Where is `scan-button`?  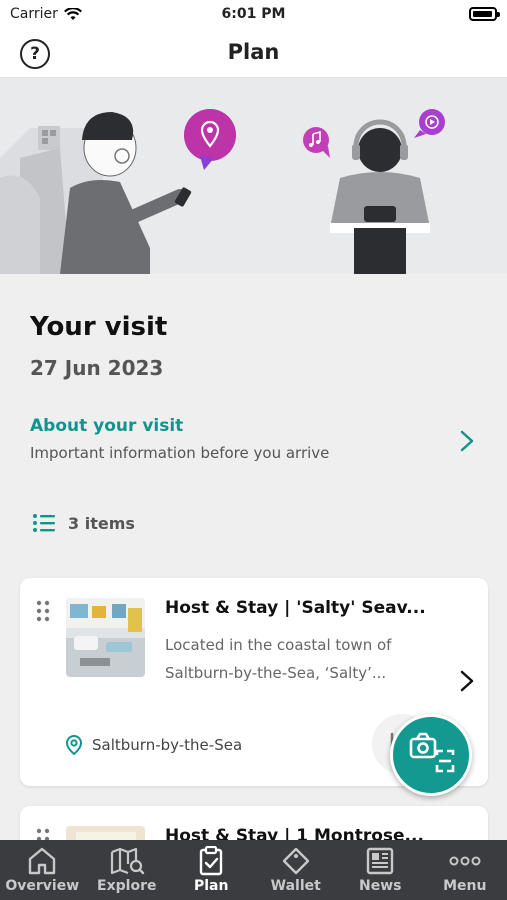 scan-button is located at coordinates (431, 755).